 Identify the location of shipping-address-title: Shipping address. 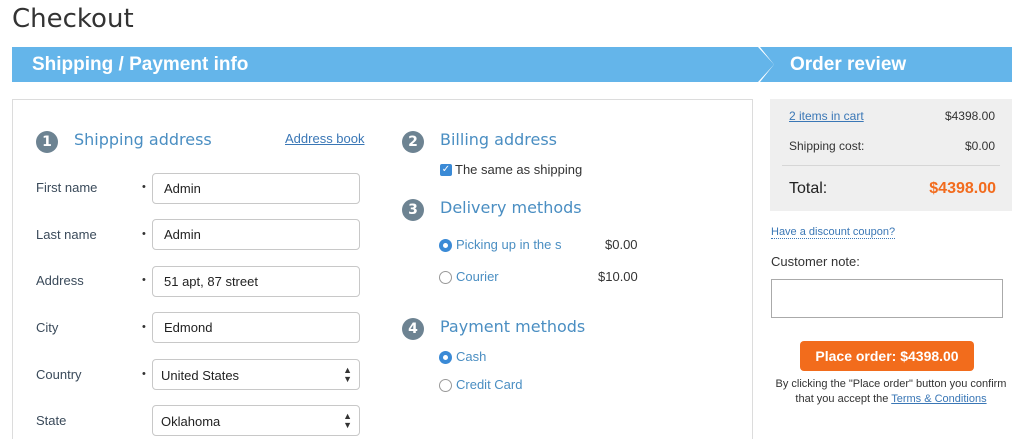
(143, 139).